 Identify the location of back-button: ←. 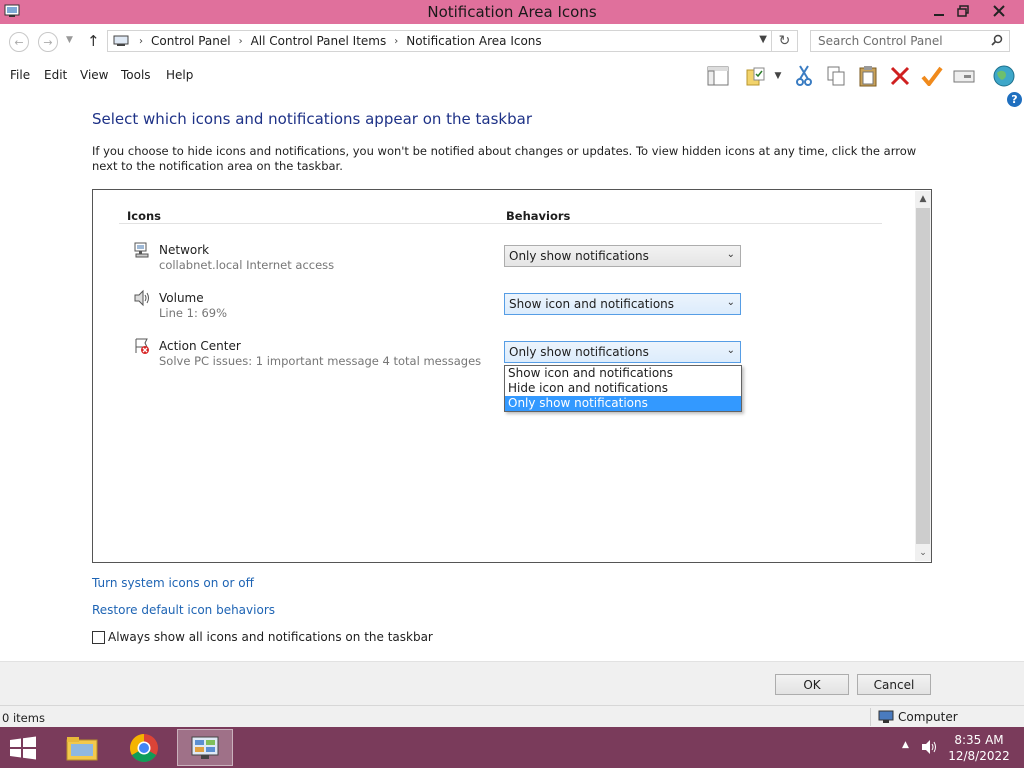
(19, 42).